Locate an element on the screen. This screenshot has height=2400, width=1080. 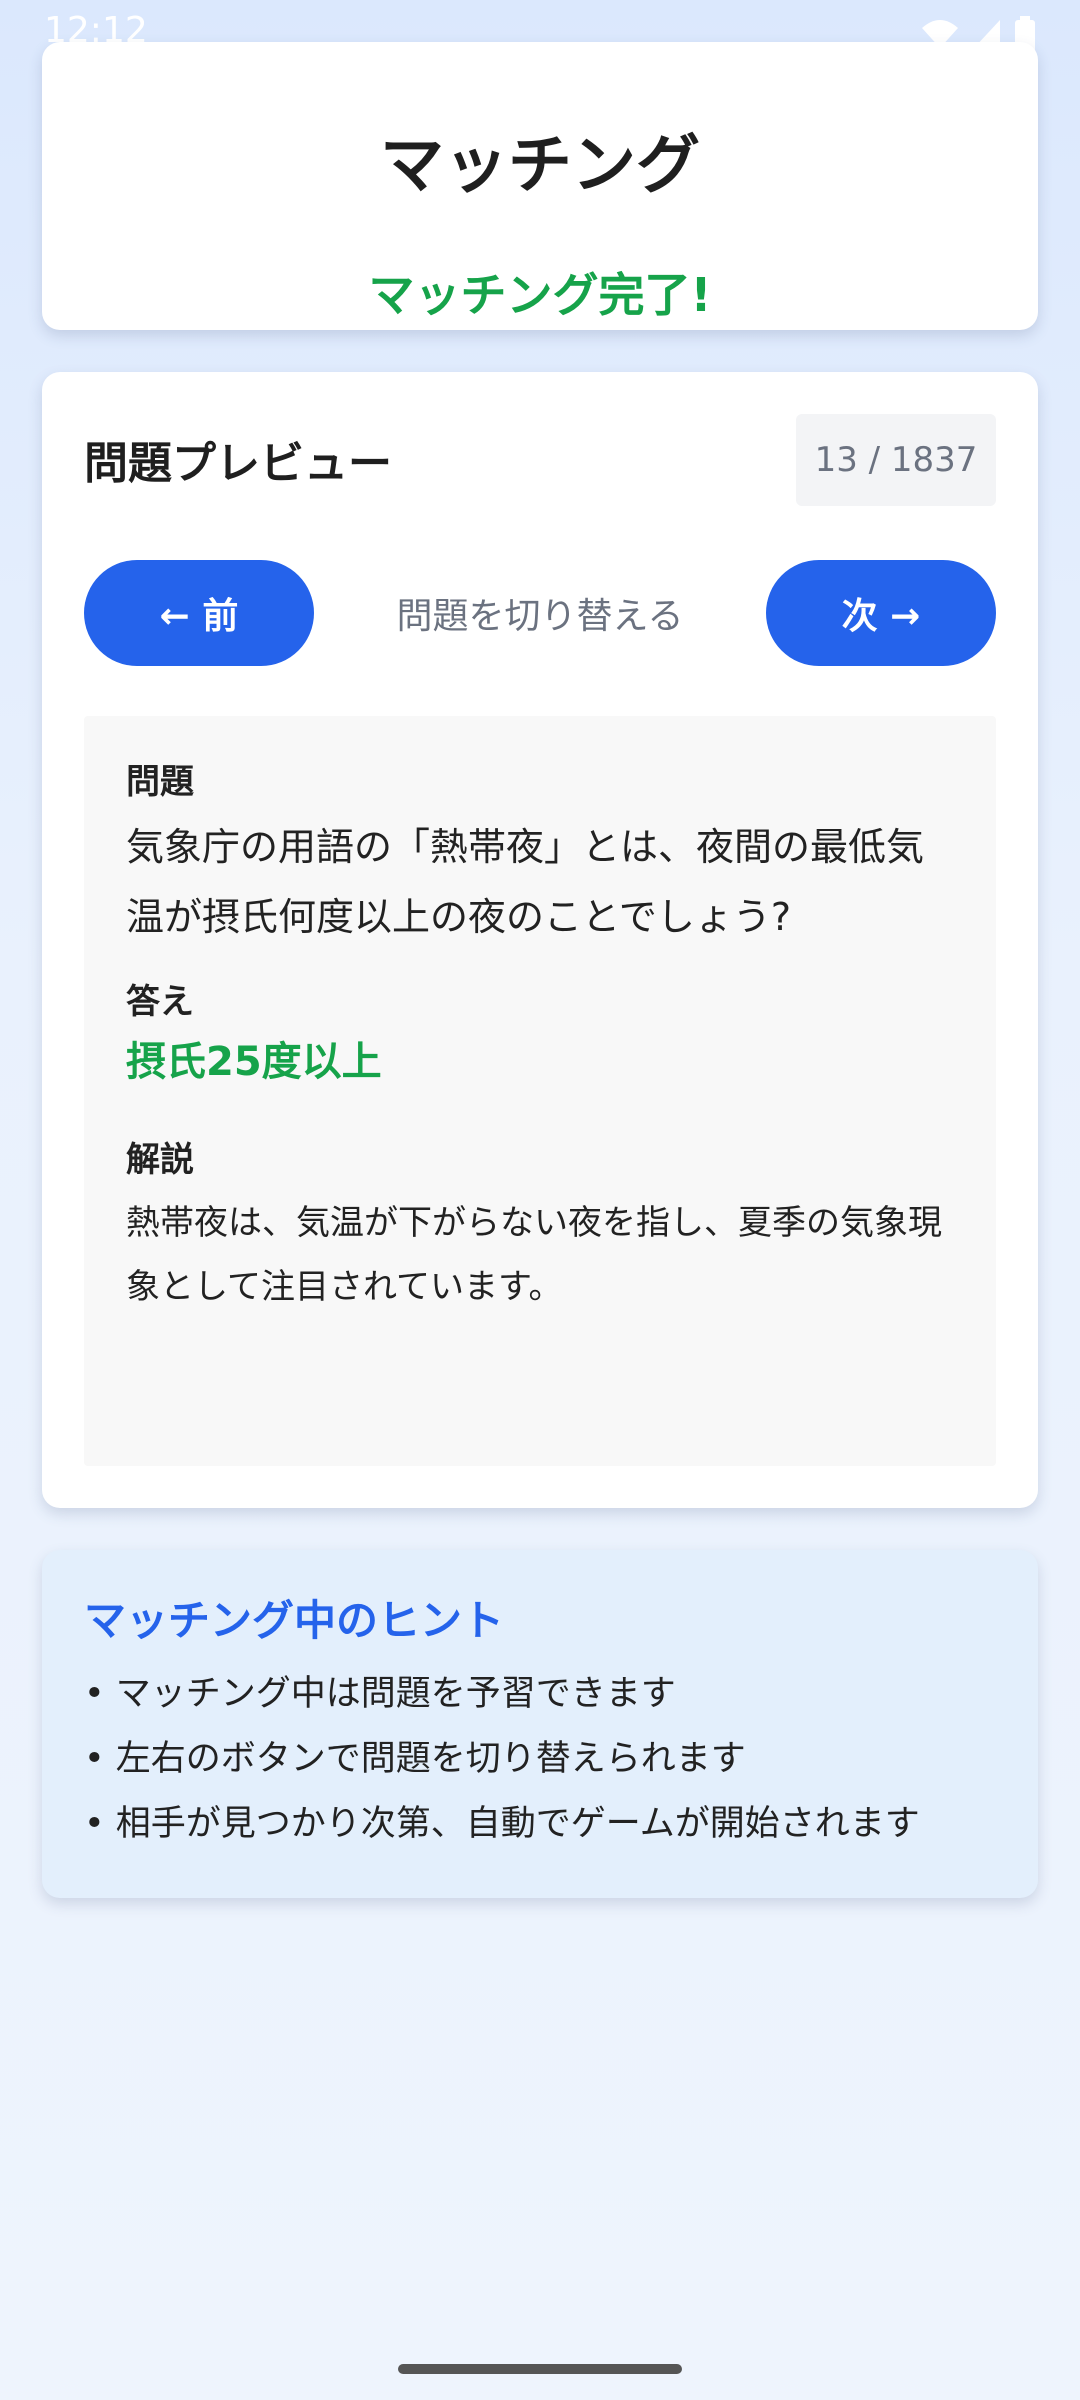
hint-item: • マッチング中は問題を予習できます is located at coordinates (380, 1694).